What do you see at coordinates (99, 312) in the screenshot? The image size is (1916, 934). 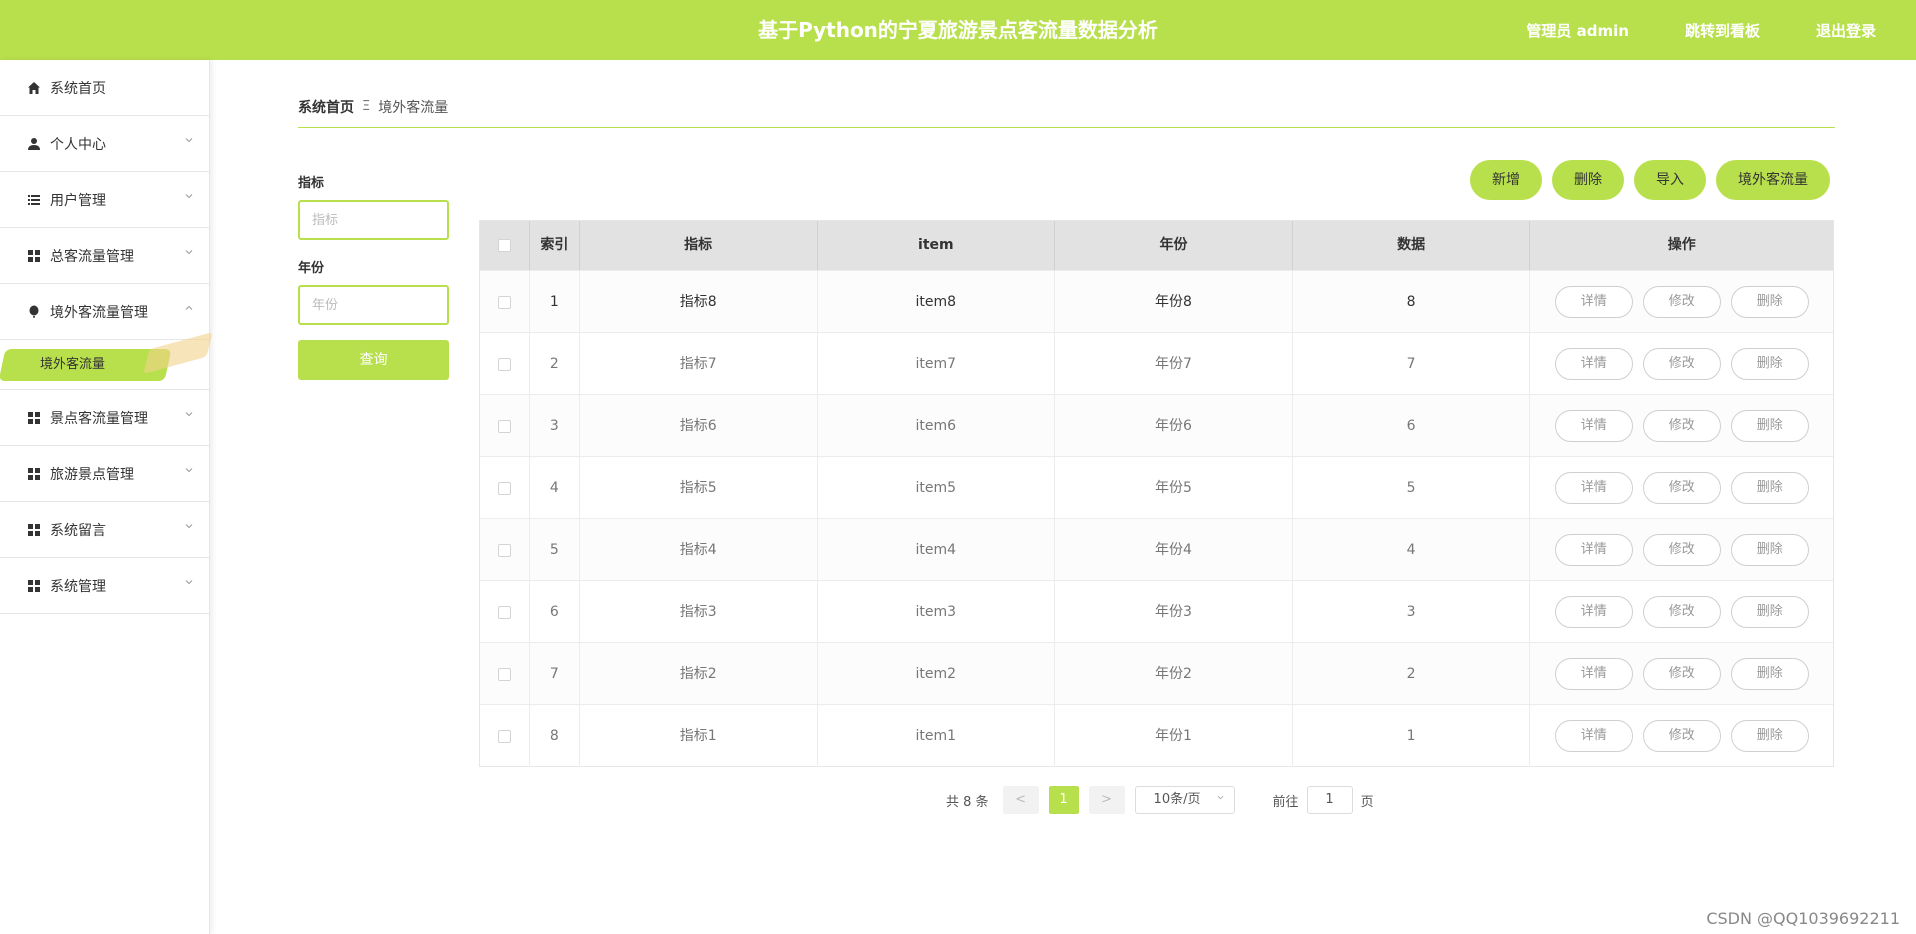 I see `sidebar-item-label: 境外客流量管理` at bounding box center [99, 312].